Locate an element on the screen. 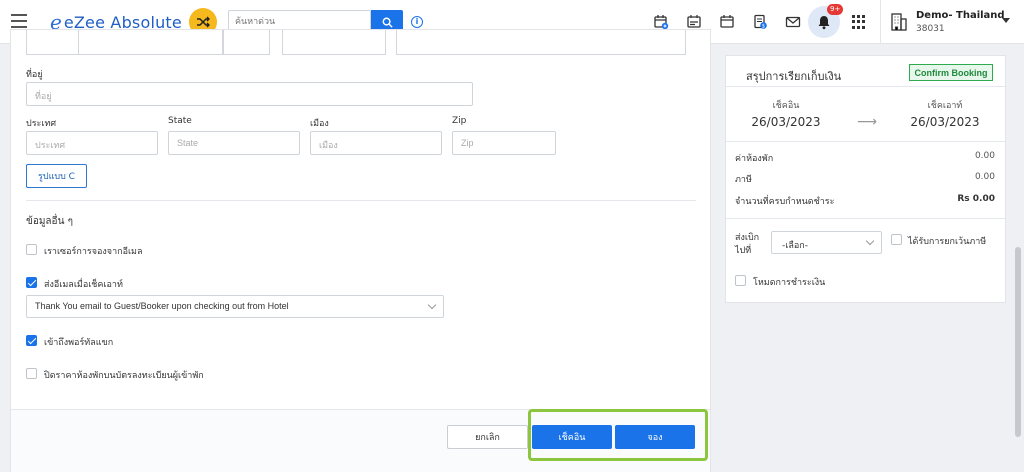 This screenshot has height=472, width=1024. notification-count-badge: 9+ is located at coordinates (835, 9).